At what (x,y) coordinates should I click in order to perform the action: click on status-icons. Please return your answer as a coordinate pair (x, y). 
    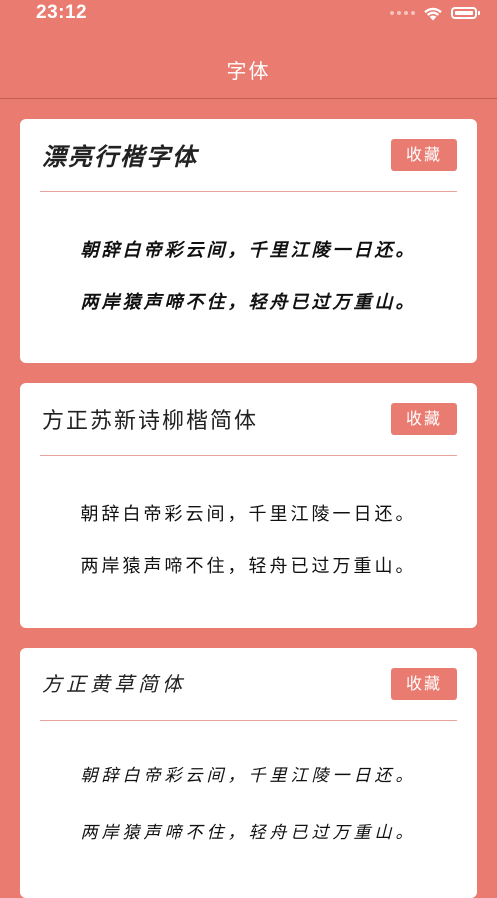
    Looking at the image, I should click on (435, 13).